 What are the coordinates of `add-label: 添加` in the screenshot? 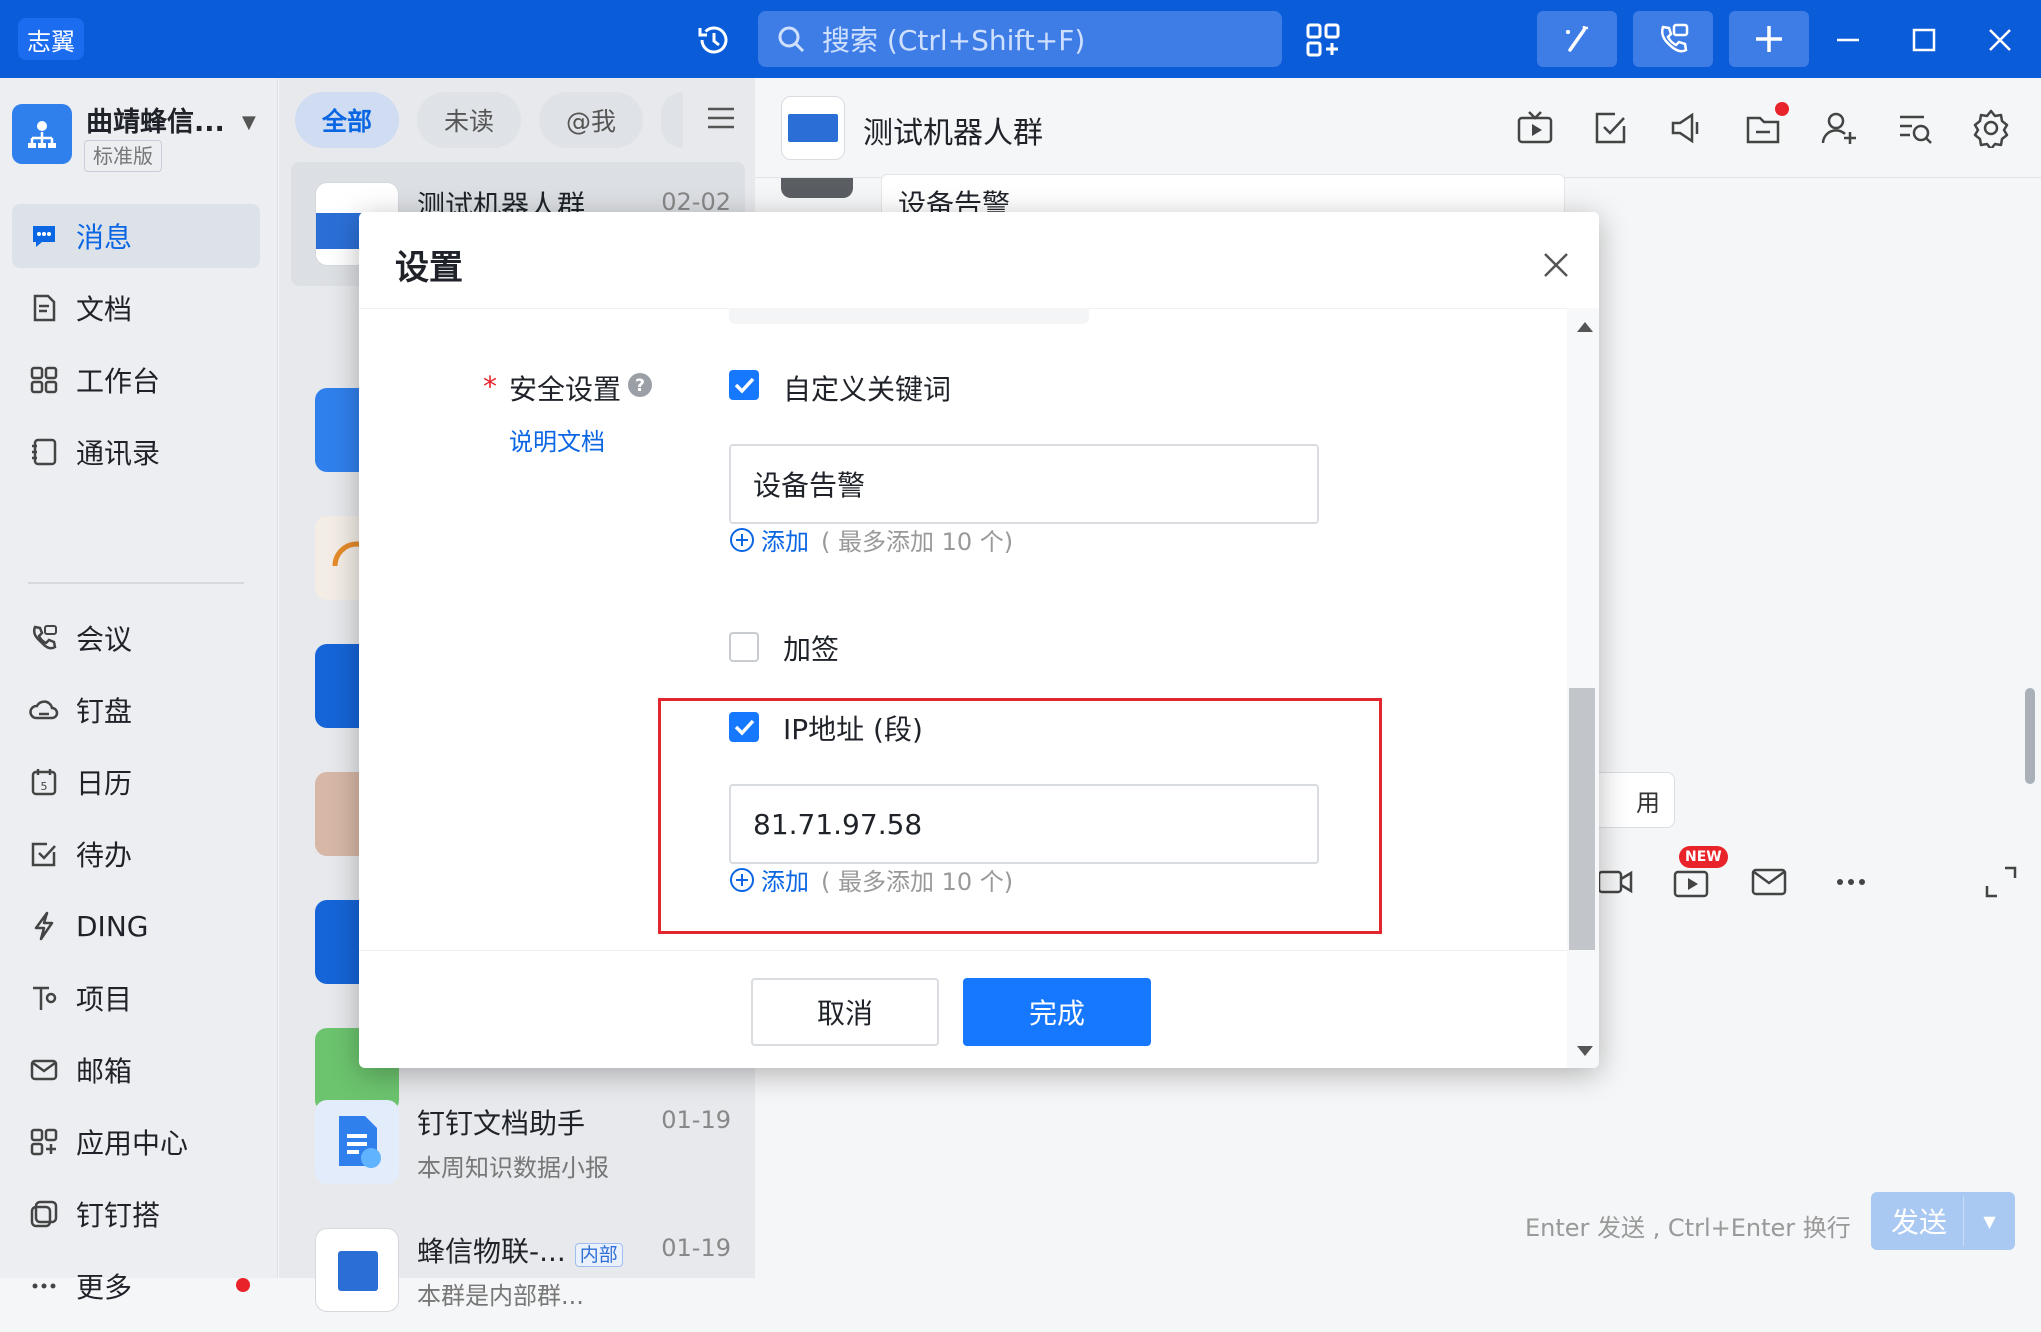 It's located at (785, 542).